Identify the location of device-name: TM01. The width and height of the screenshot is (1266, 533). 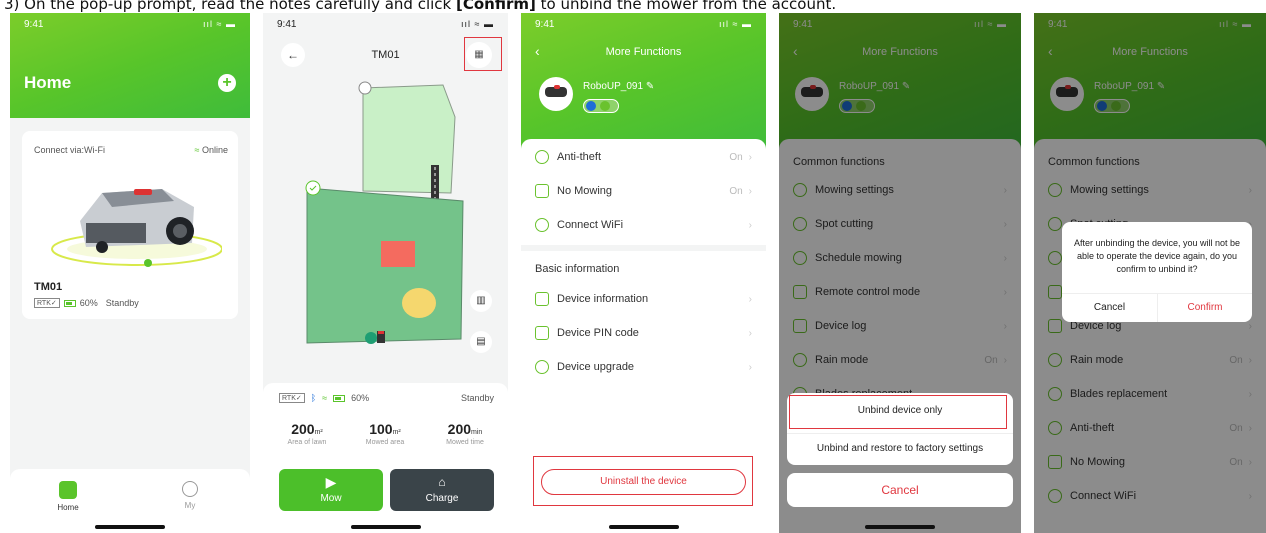
(48, 287).